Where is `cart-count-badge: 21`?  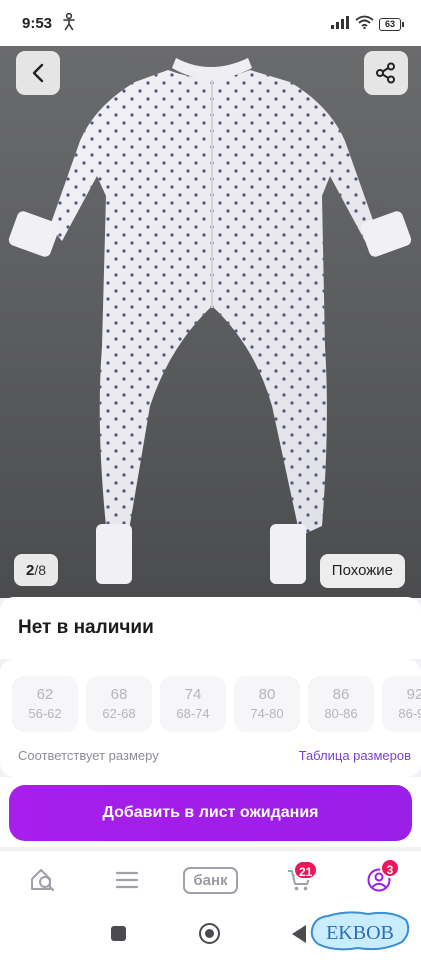
cart-count-badge: 21 is located at coordinates (306, 870).